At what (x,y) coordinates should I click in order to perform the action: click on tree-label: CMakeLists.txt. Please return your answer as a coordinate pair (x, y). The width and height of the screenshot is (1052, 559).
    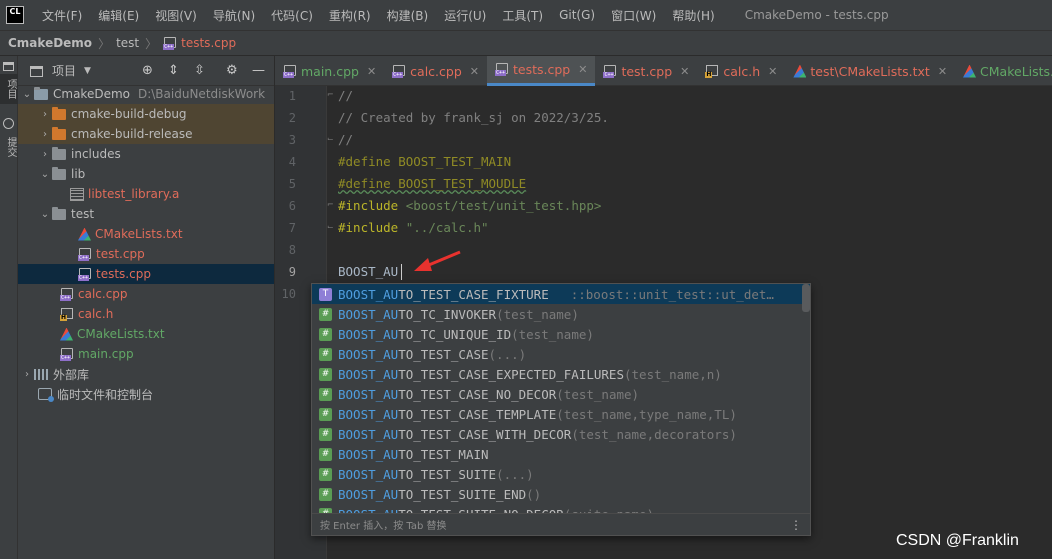
    Looking at the image, I should click on (121, 334).